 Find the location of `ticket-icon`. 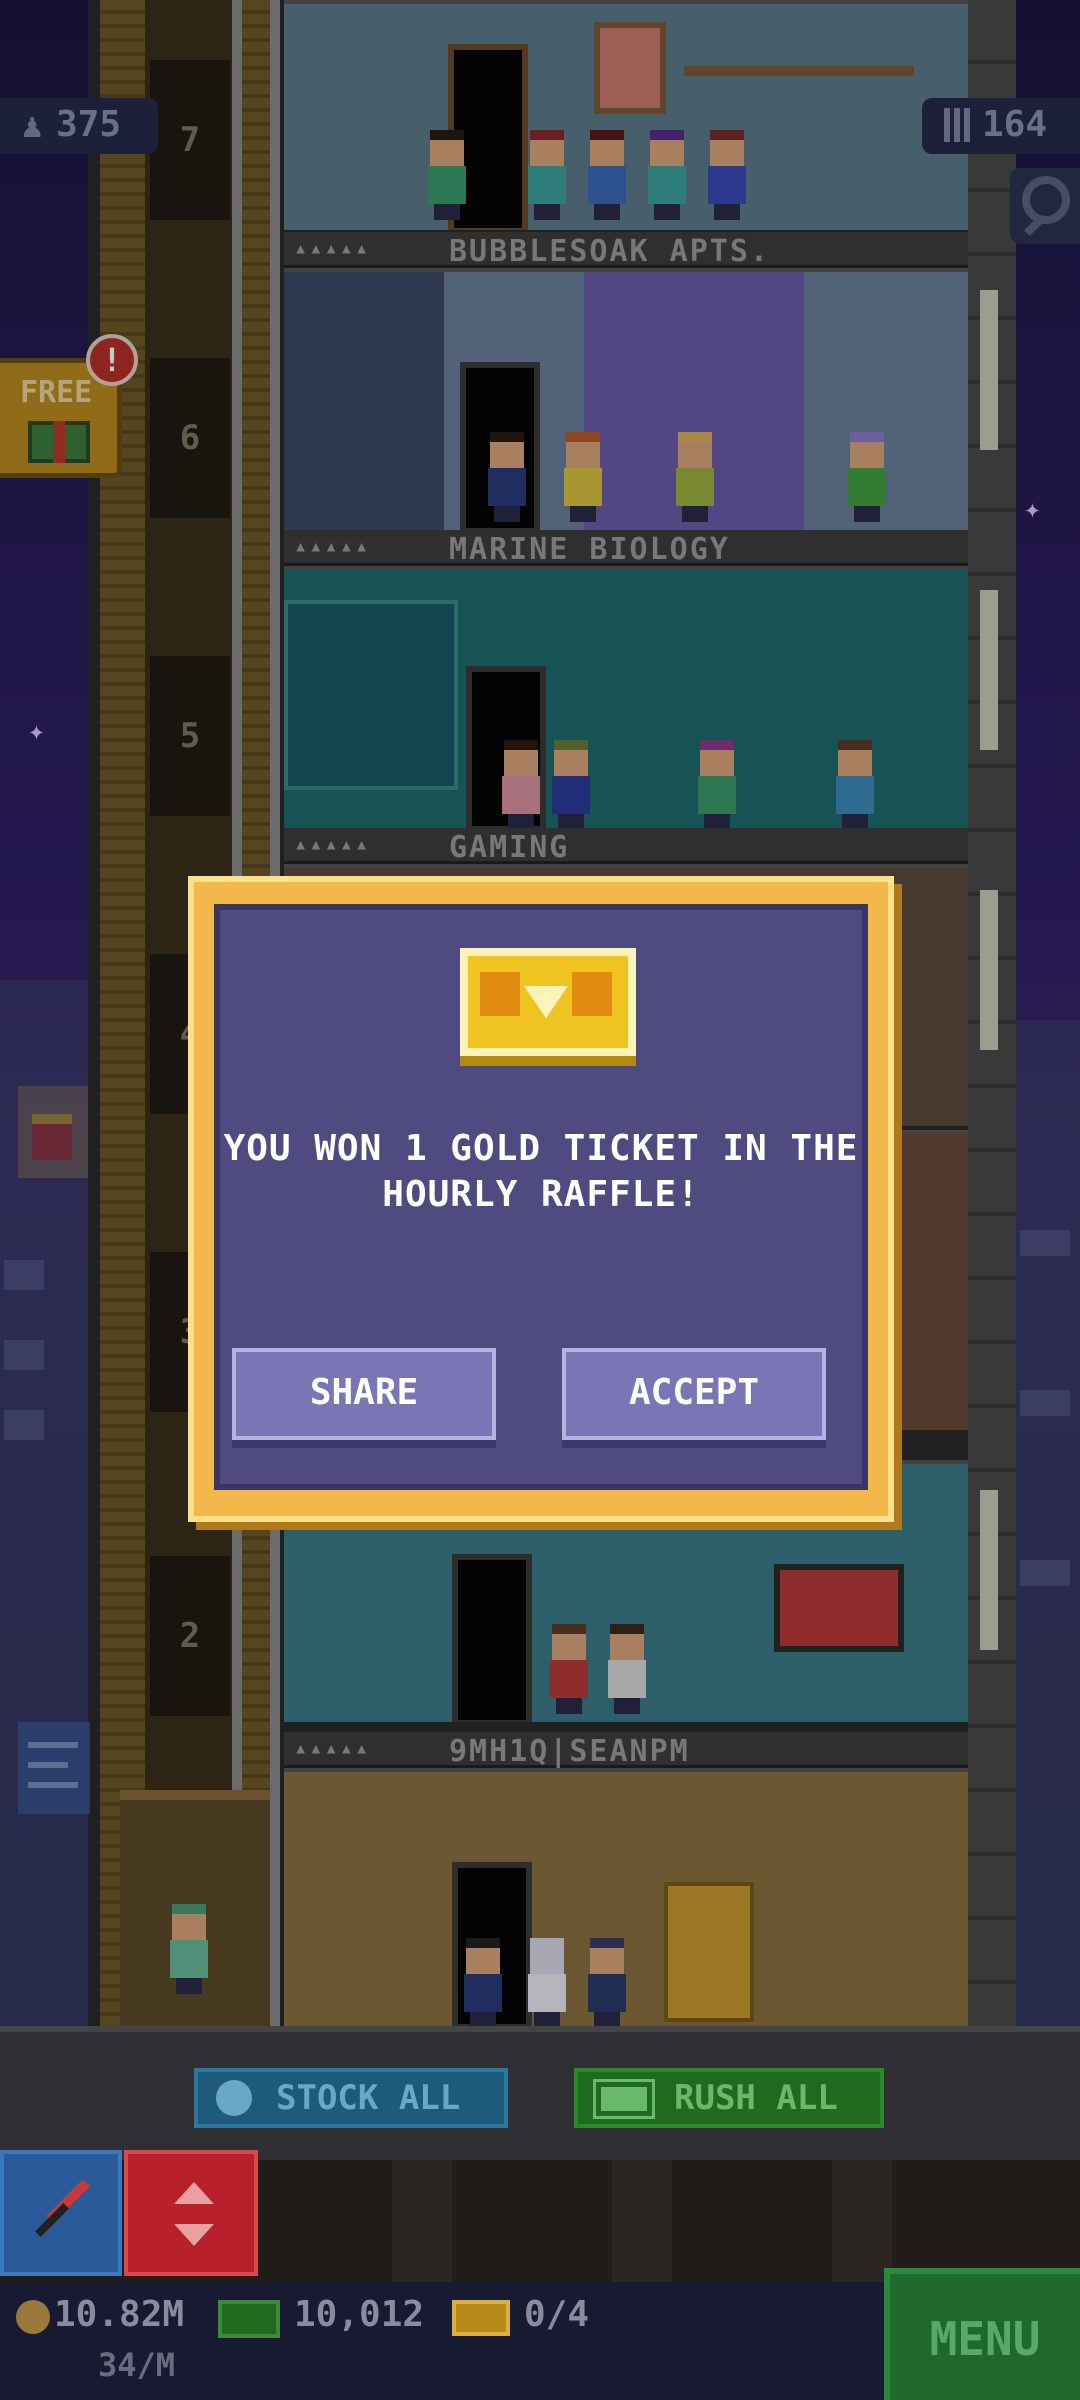

ticket-icon is located at coordinates (481, 2318).